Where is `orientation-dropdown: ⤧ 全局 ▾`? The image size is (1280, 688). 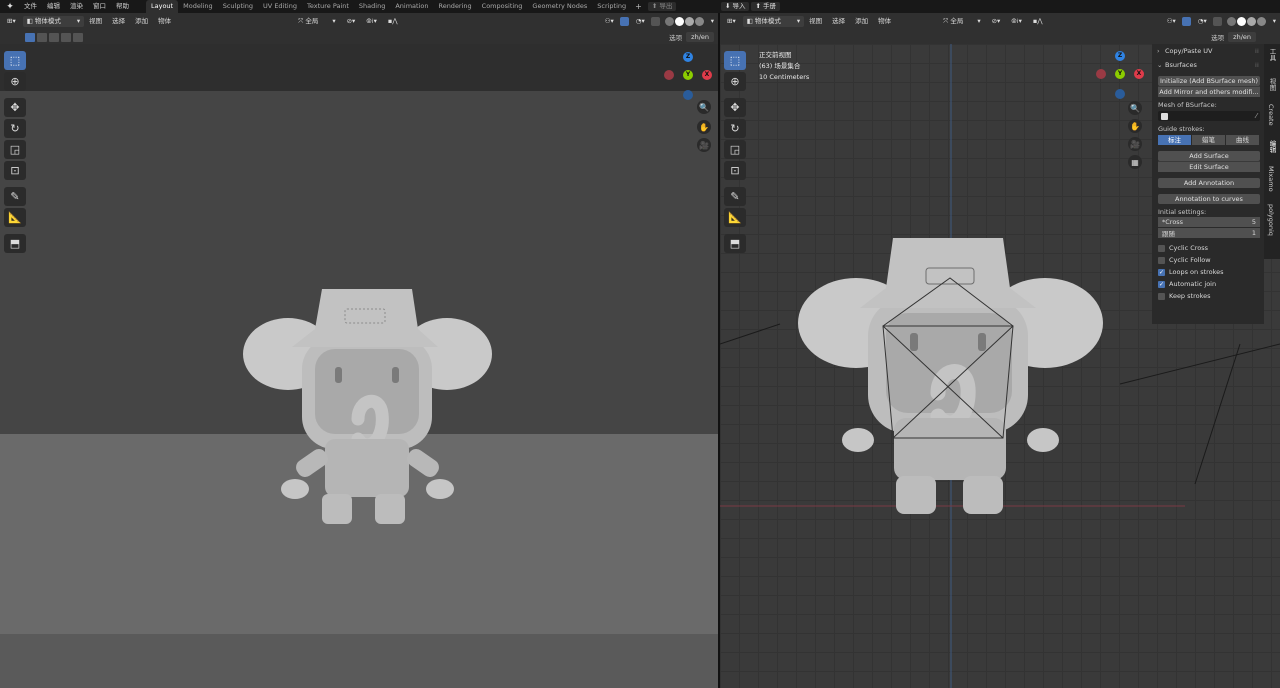 orientation-dropdown: ⤧ 全局 ▾ is located at coordinates (961, 21).